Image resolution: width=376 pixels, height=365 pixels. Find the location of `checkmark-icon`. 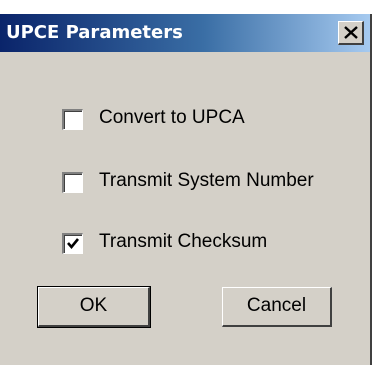

checkmark-icon is located at coordinates (73, 244).